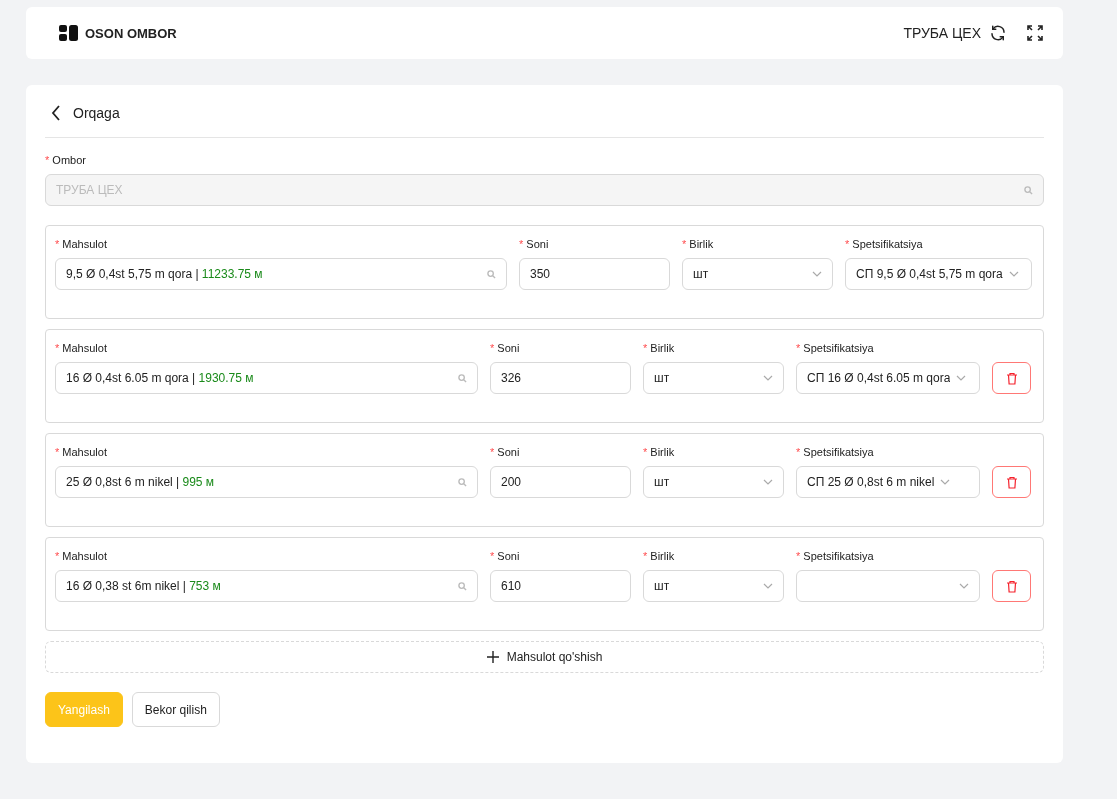  What do you see at coordinates (131, 33) in the screenshot?
I see `logo-text: OSON OMBOR` at bounding box center [131, 33].